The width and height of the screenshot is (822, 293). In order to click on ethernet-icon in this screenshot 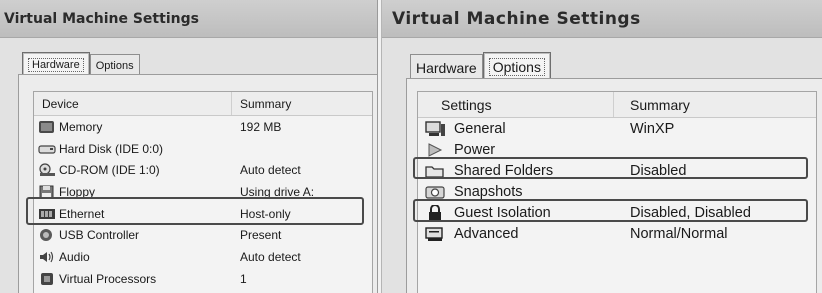, I will do `click(47, 214)`.